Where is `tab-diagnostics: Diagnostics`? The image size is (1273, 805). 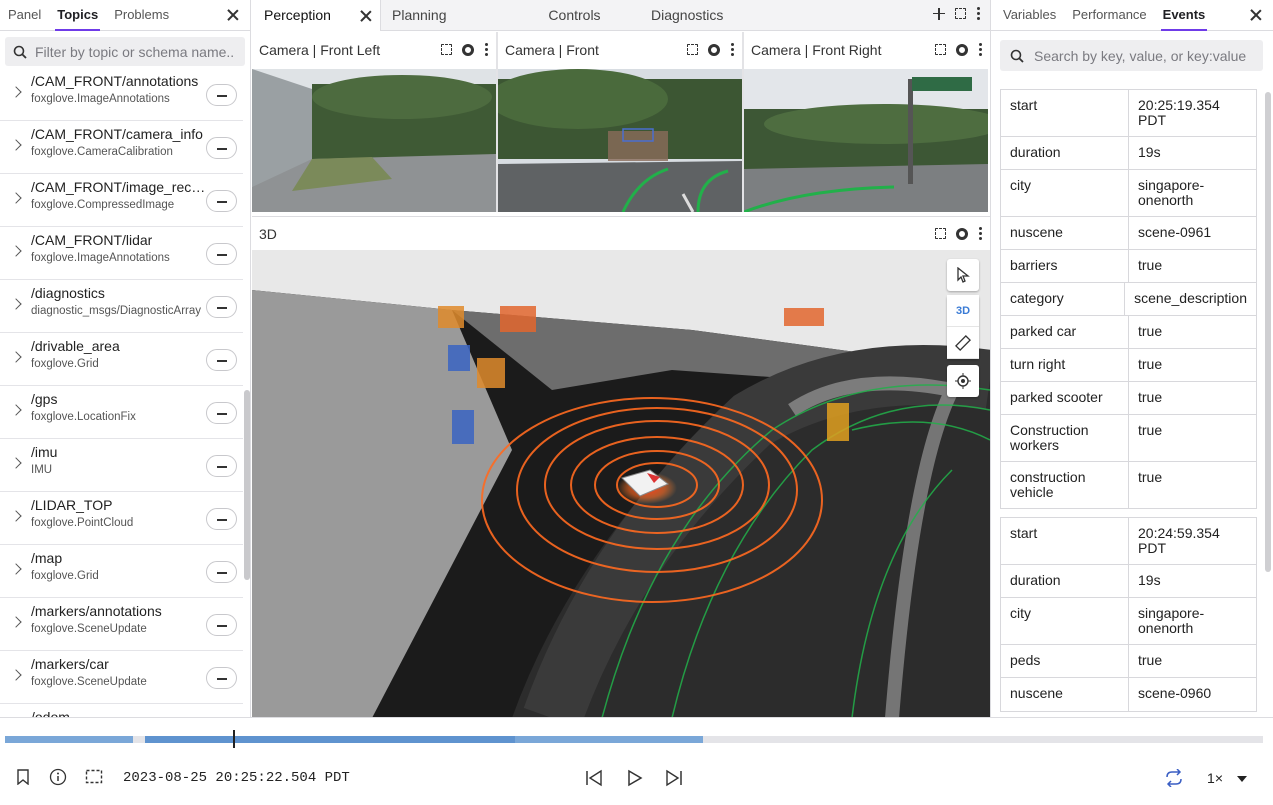
tab-diagnostics: Diagnostics is located at coordinates (703, 15).